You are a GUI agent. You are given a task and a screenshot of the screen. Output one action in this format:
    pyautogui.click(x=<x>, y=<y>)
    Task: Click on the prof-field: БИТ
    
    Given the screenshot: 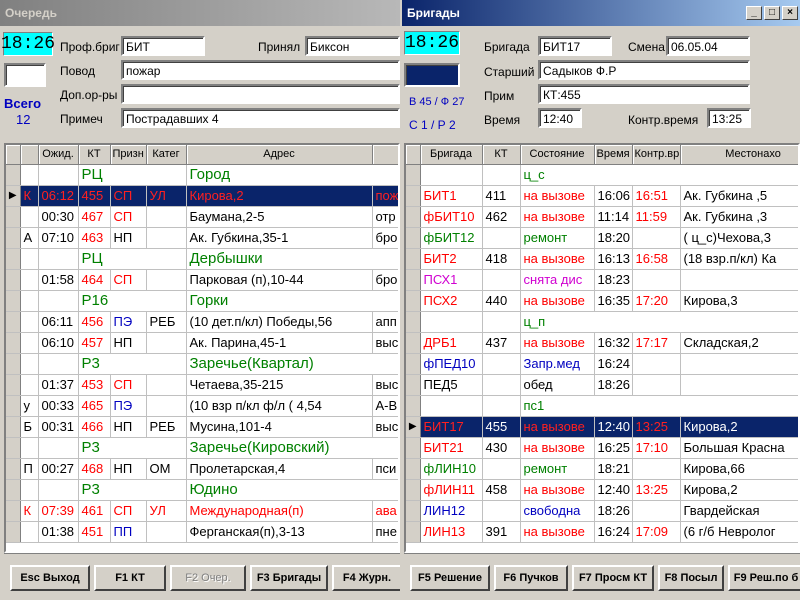 What is the action you would take?
    pyautogui.click(x=163, y=46)
    